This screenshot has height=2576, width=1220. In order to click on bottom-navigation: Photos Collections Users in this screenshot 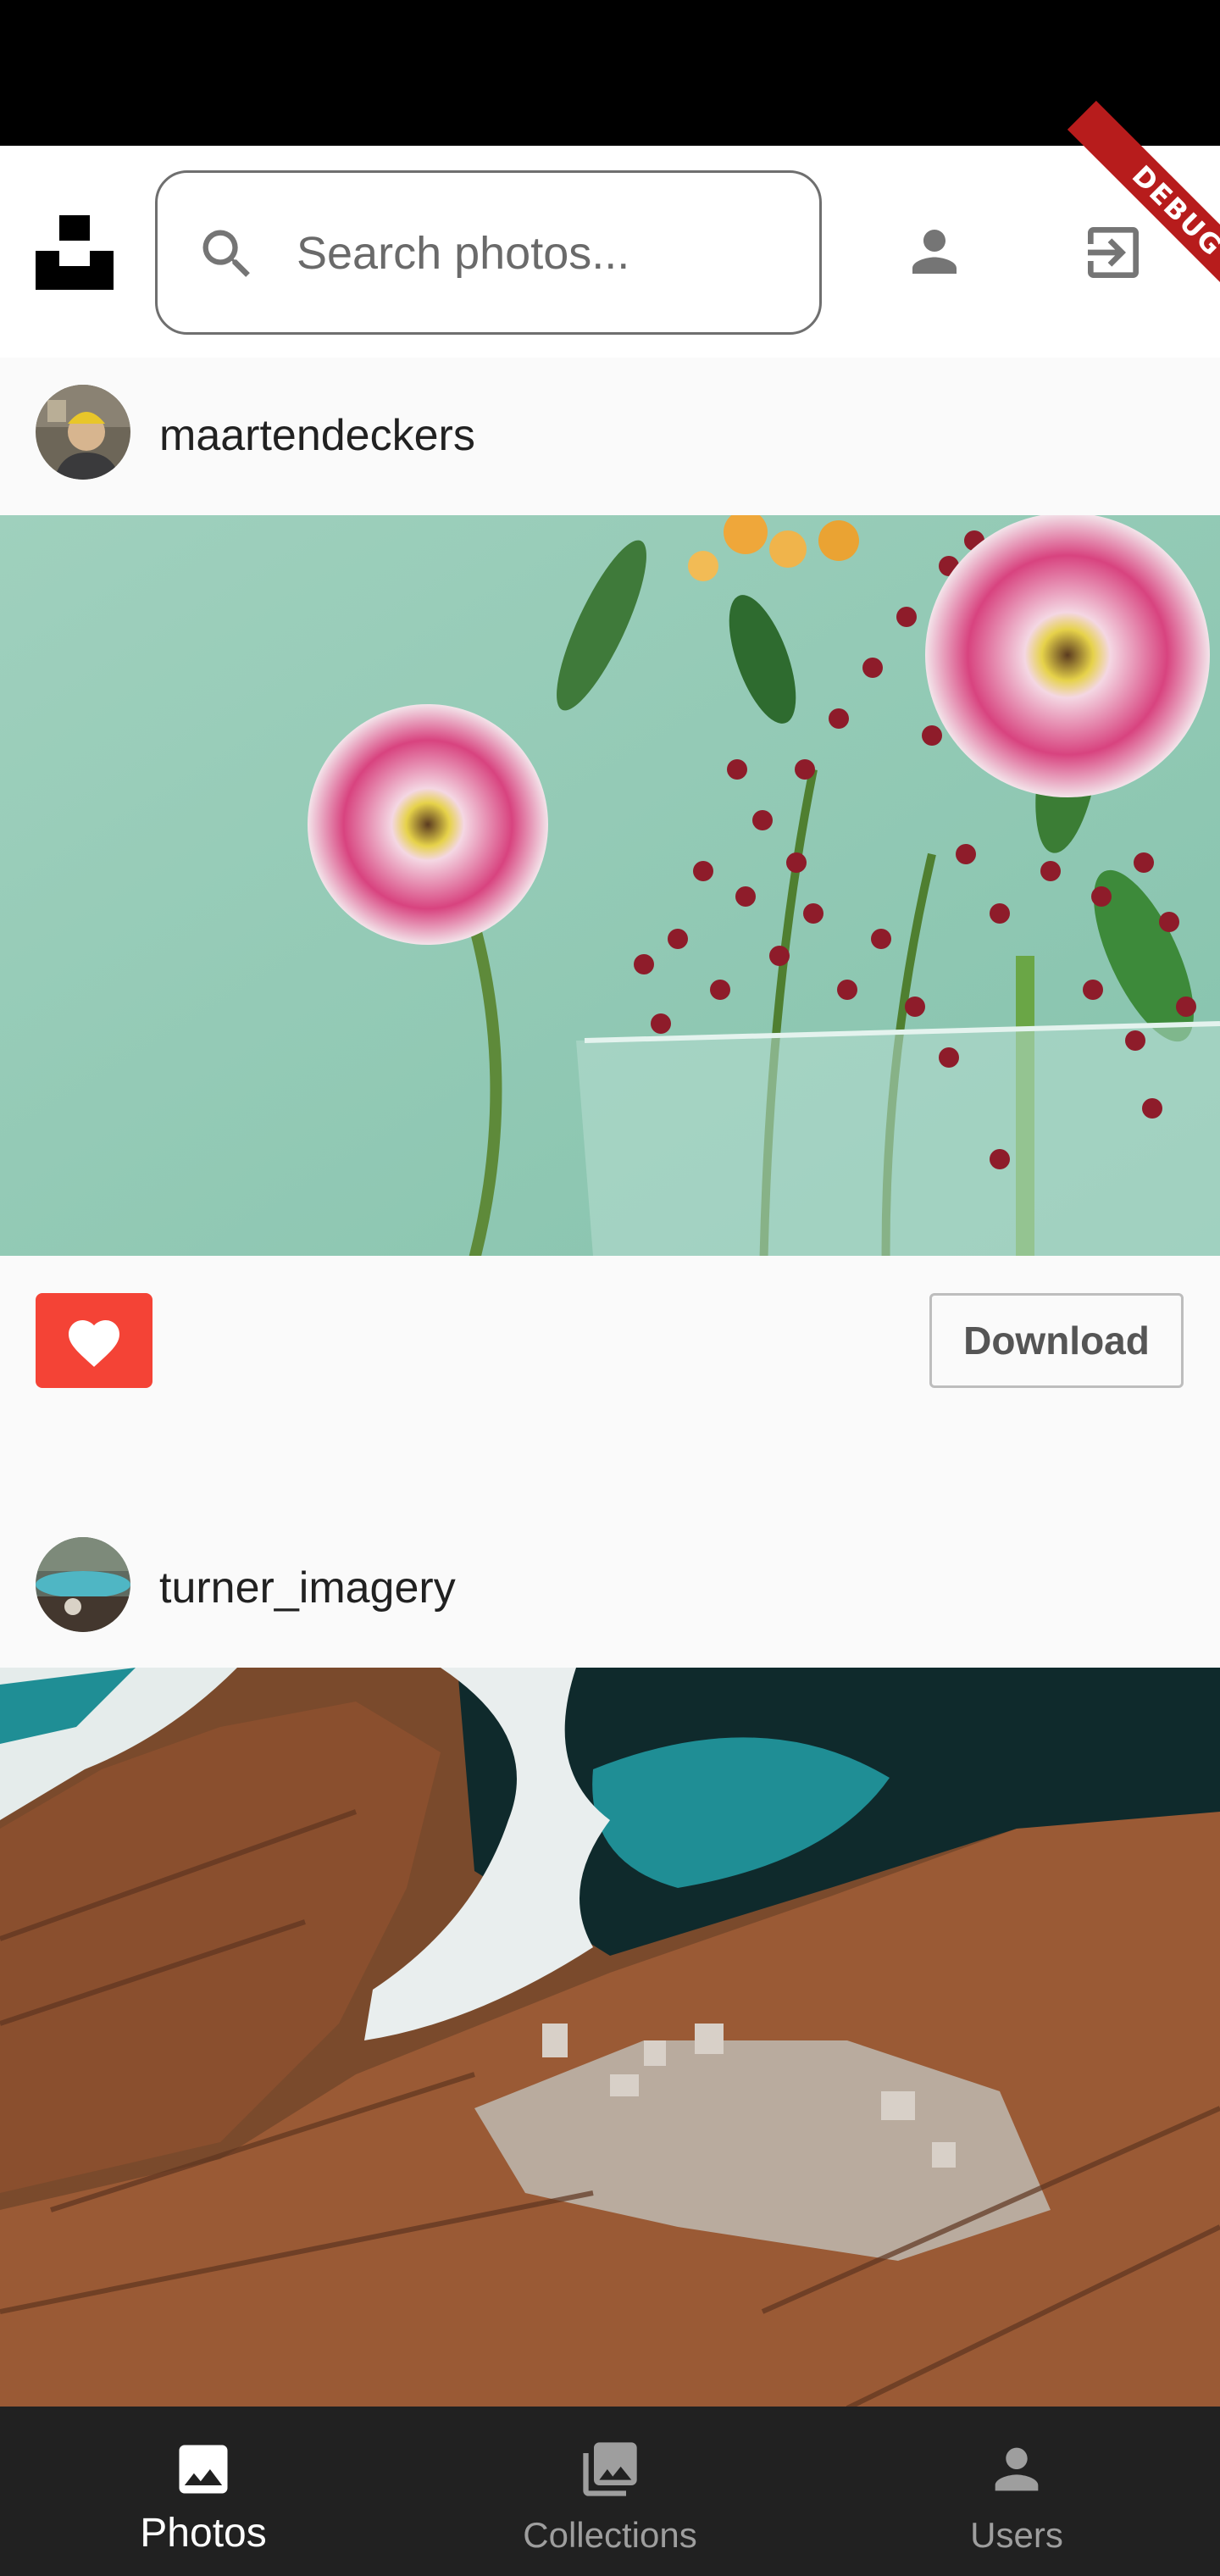, I will do `click(610, 2491)`.